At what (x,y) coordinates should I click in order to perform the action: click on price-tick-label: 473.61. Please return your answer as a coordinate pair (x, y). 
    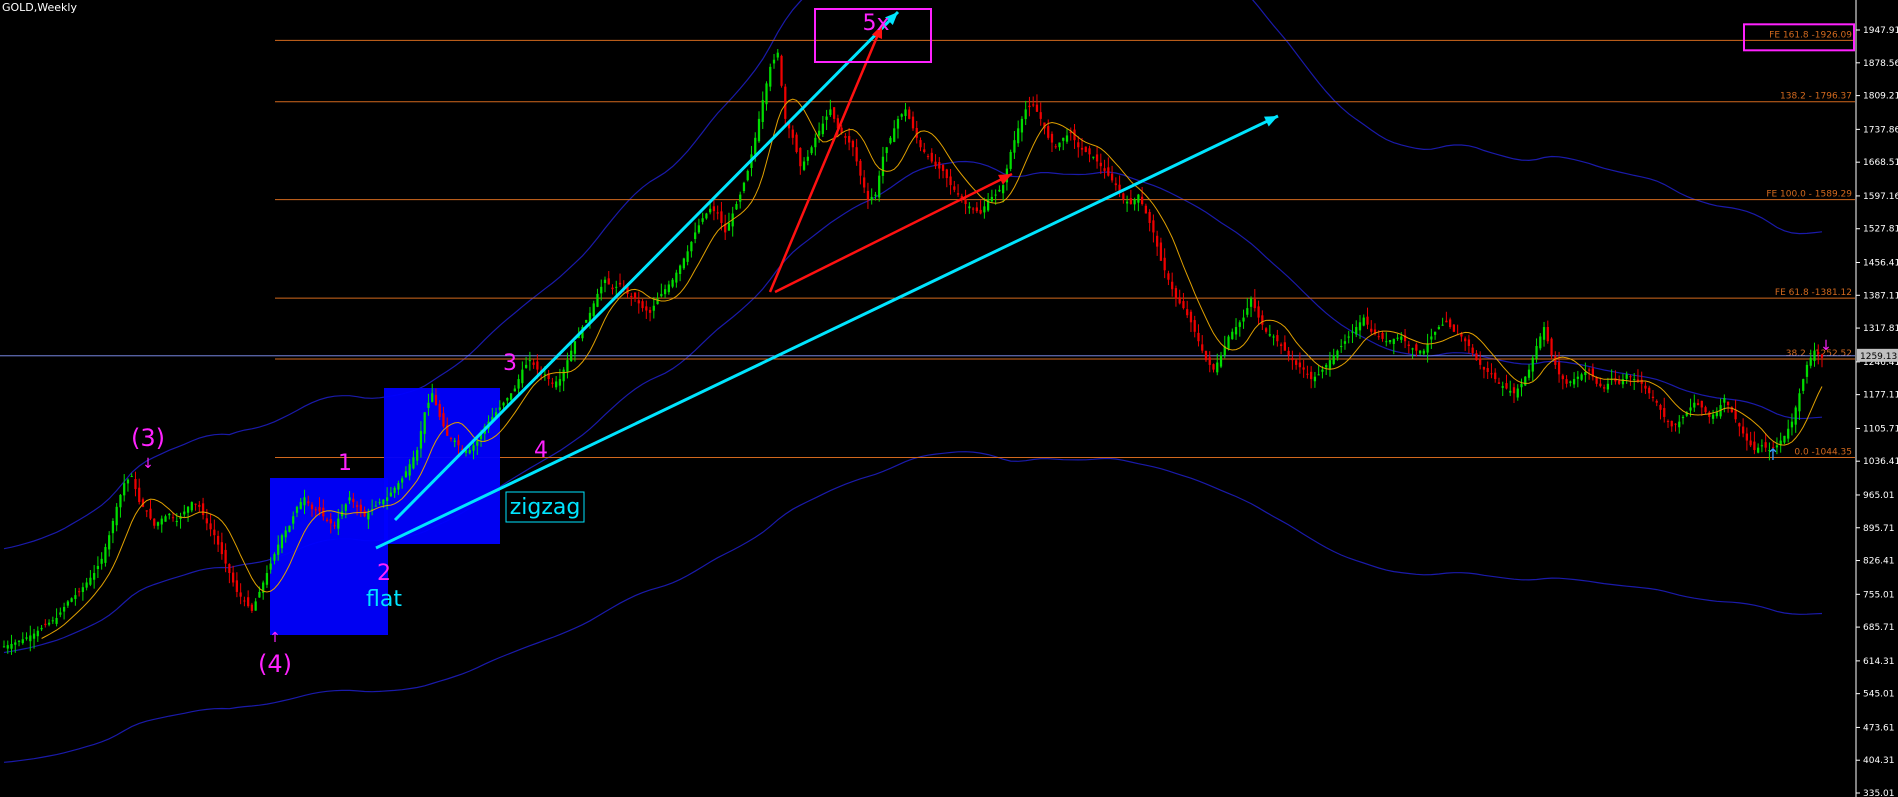
    Looking at the image, I should click on (1879, 728).